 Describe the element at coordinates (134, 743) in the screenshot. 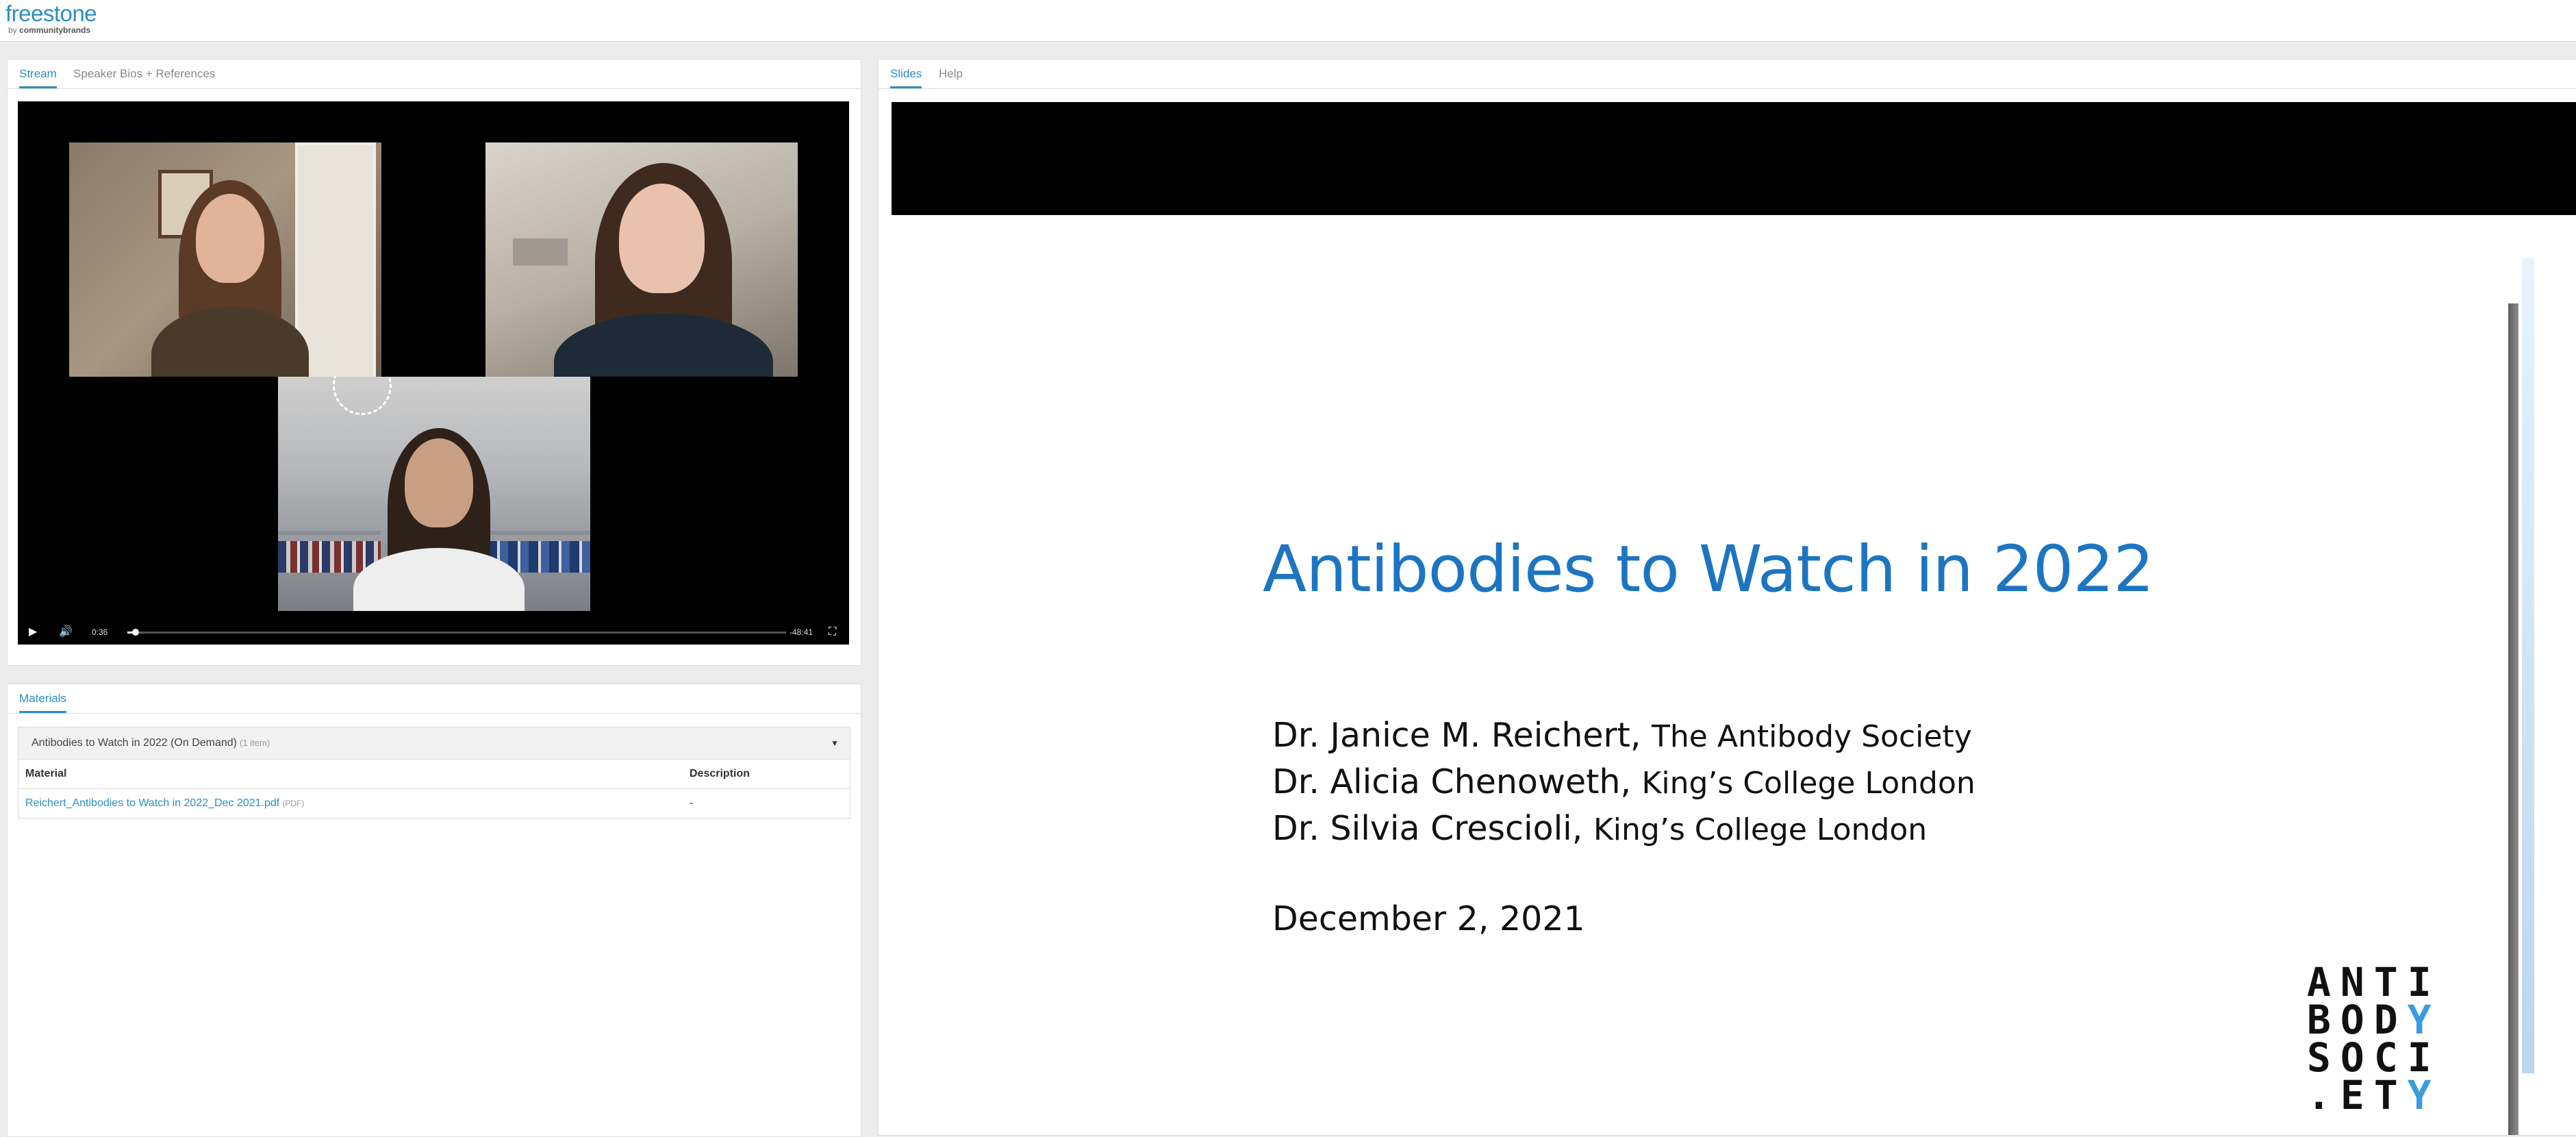

I see `collection-name: Antibodies to Watch in 2022 (On Demand)` at that location.